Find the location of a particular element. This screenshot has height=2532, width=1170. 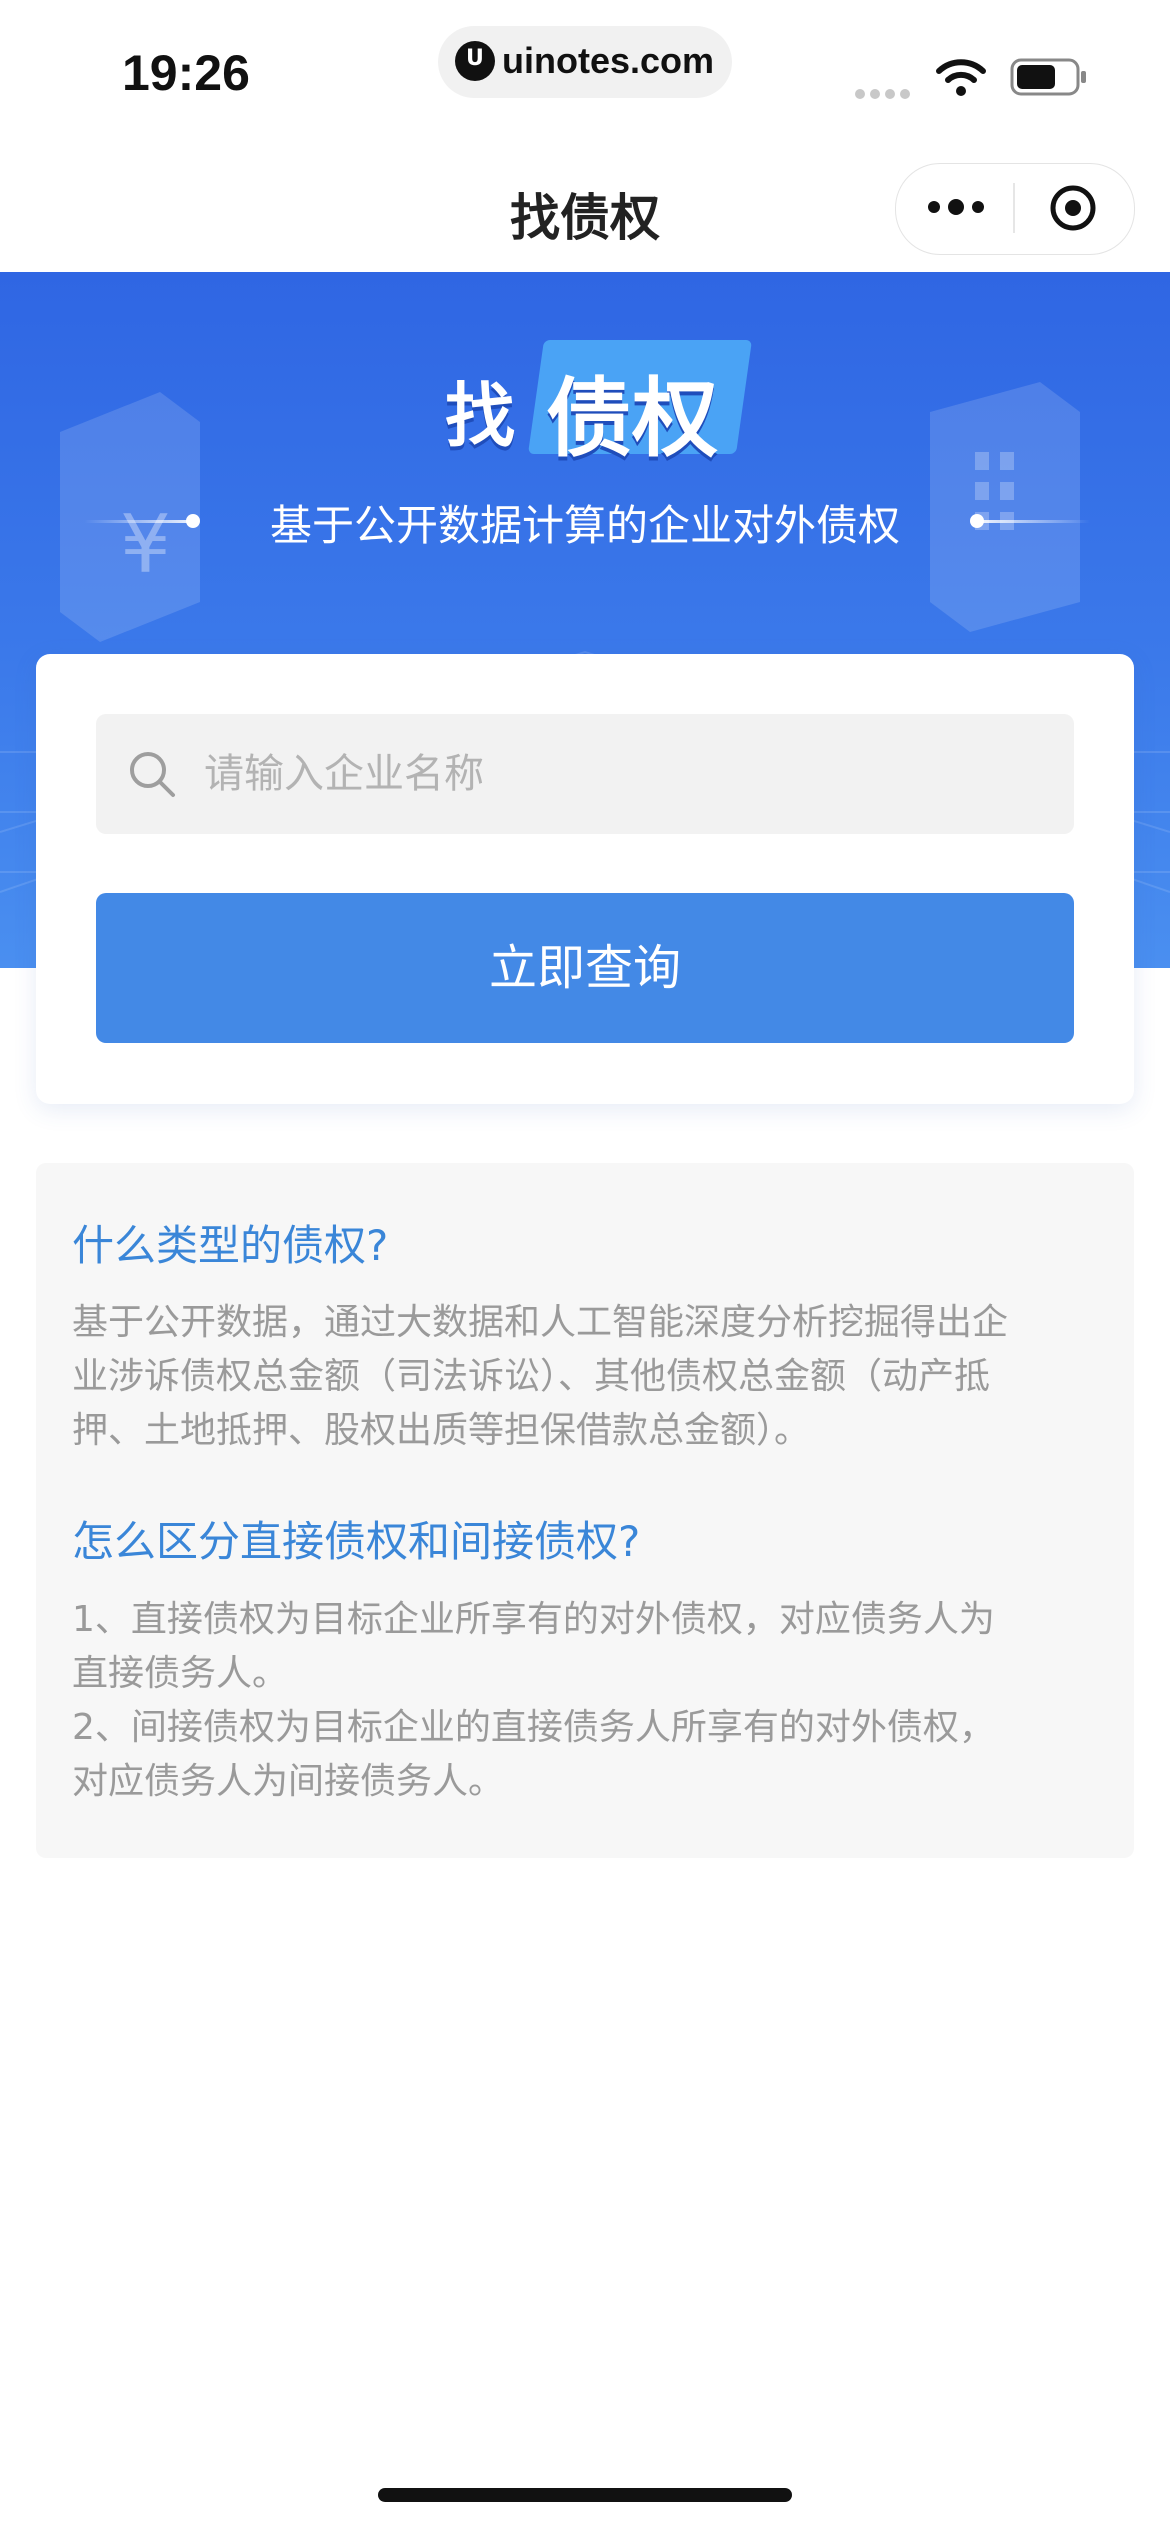

wifi-icon is located at coordinates (961, 77).